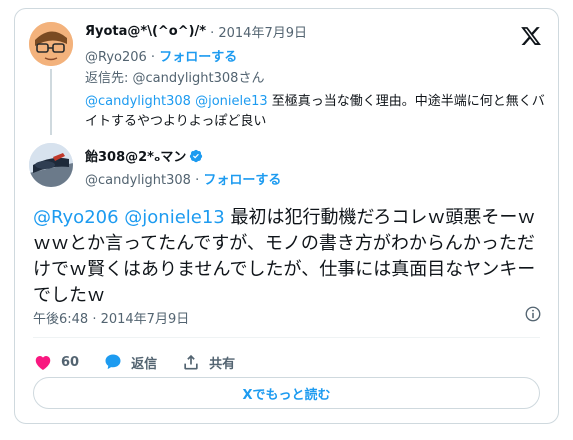 The image size is (573, 440). What do you see at coordinates (70, 362) in the screenshot?
I see `like-count: 60` at bounding box center [70, 362].